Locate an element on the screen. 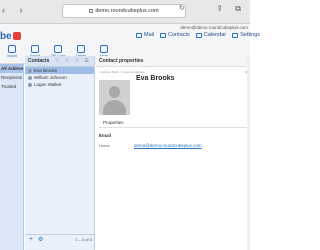  logo-badge-icon is located at coordinates (16, 36).